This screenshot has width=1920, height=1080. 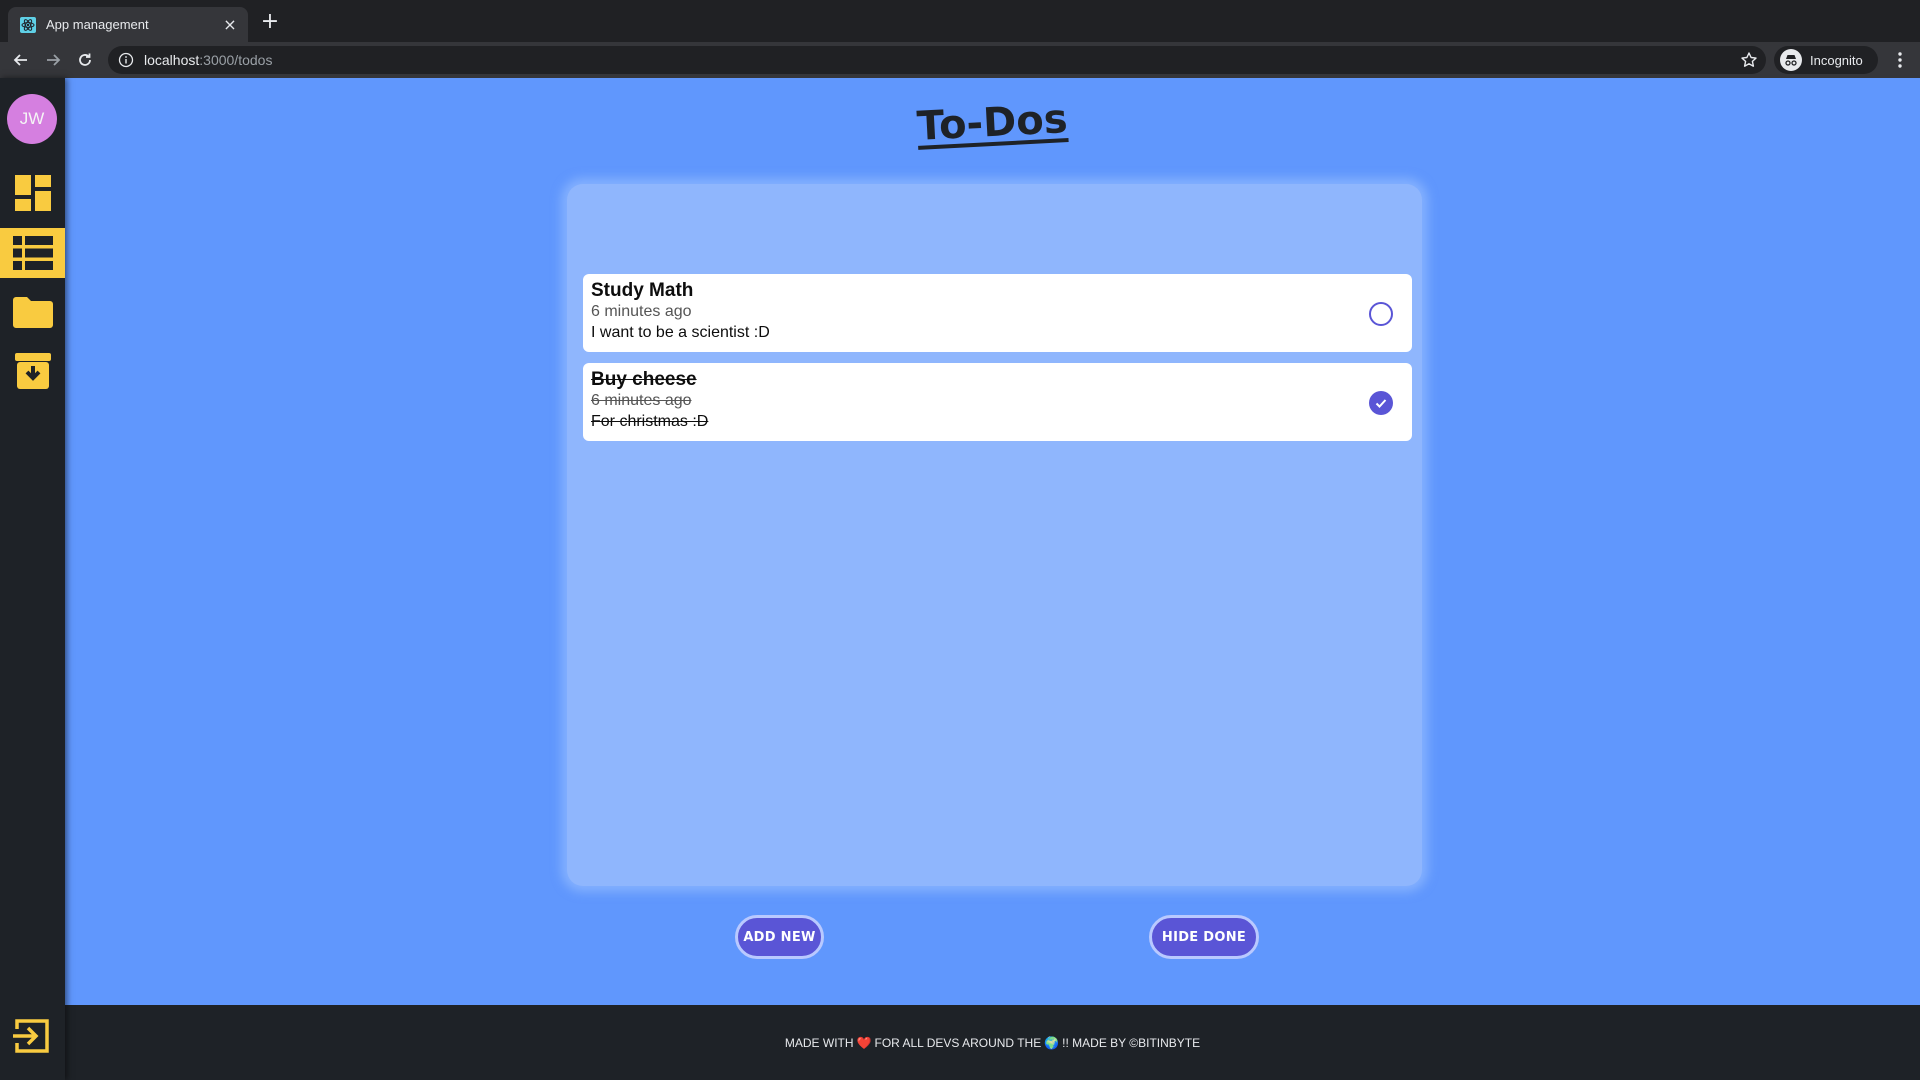 What do you see at coordinates (958, 1042) in the screenshot?
I see `footer-text-2: FOR ALL DEVS AROUND THE` at bounding box center [958, 1042].